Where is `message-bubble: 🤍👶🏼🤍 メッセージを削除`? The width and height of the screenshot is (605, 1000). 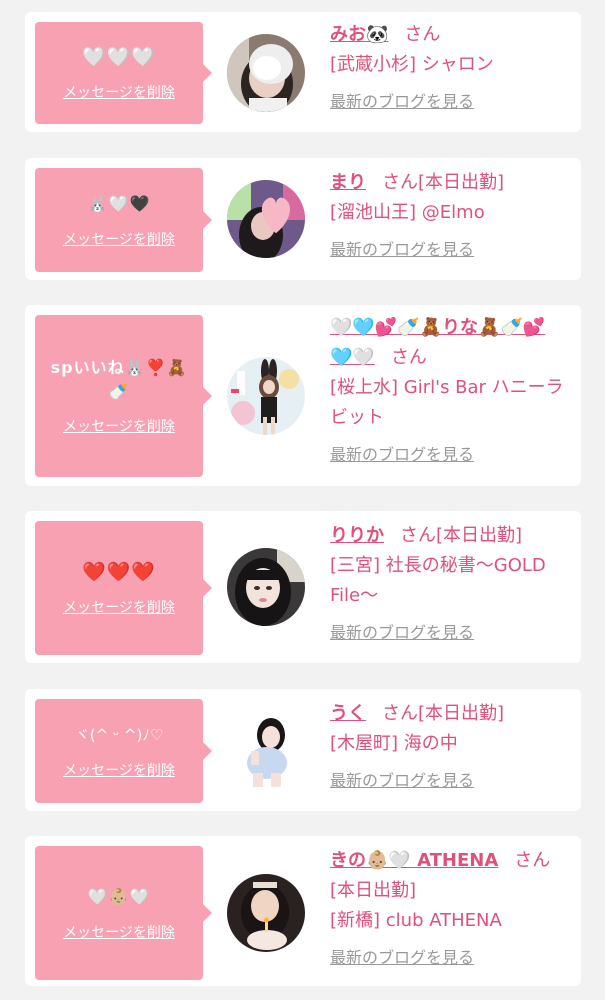 message-bubble: 🤍👶🏼🤍 メッセージを削除 is located at coordinates (119, 913).